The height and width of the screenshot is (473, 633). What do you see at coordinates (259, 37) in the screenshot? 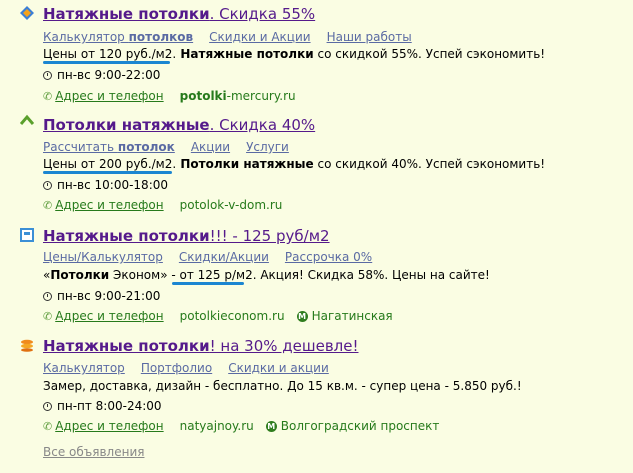
I see `sitelink: Скидки и Акции` at bounding box center [259, 37].